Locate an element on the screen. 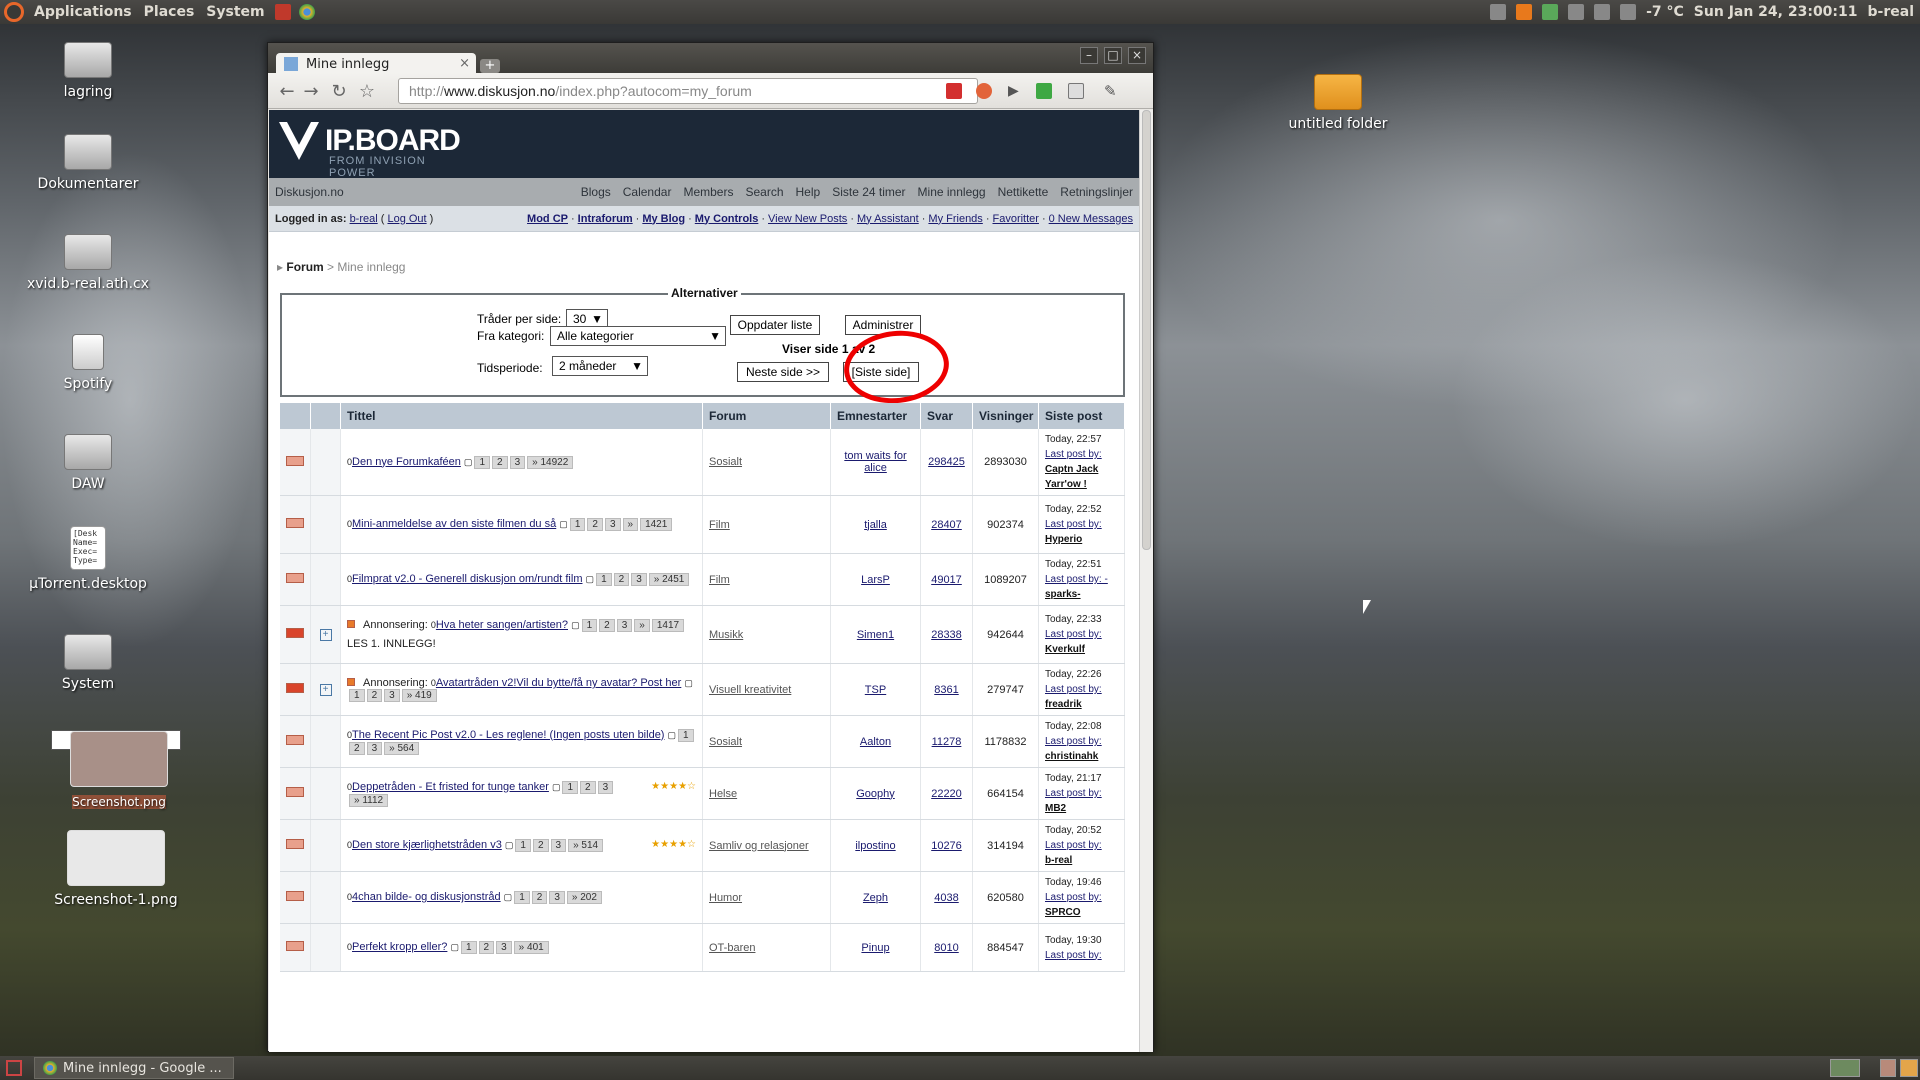  starter-link: Aalton is located at coordinates (875, 742).